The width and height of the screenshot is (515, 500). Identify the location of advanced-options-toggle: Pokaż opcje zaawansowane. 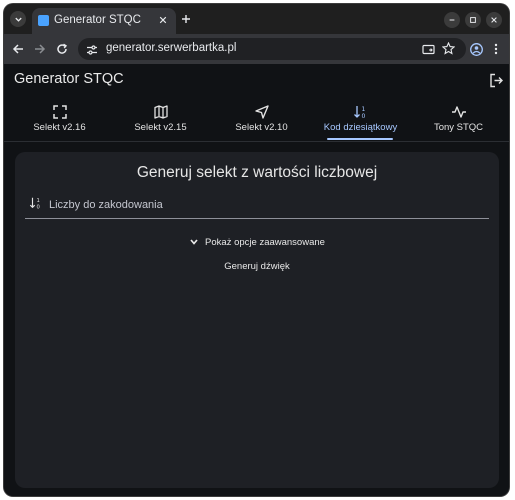
(257, 242).